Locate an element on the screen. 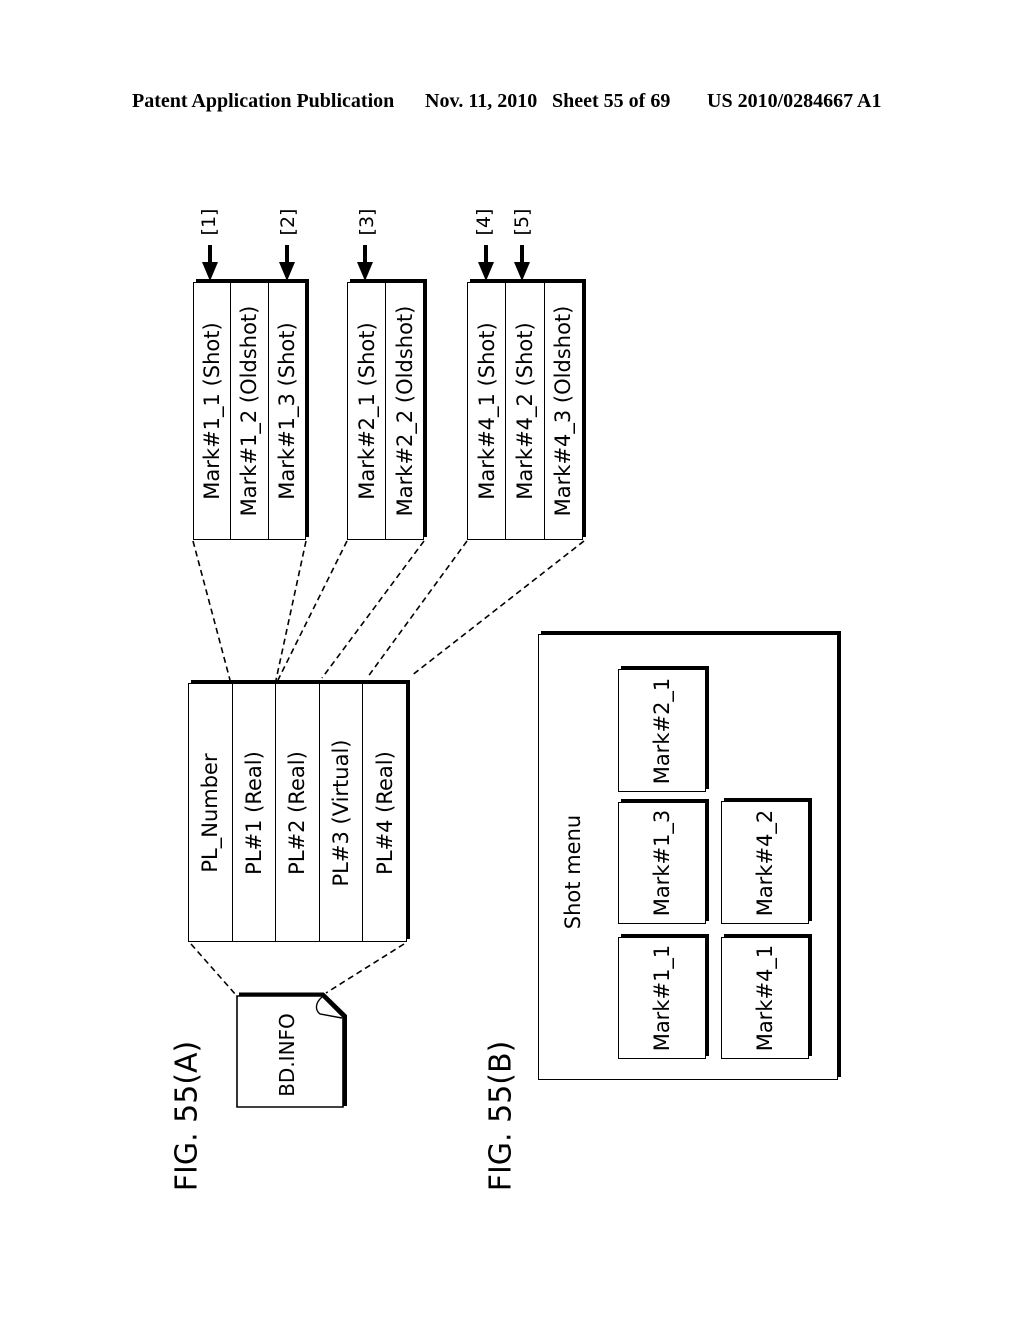 This screenshot has width=1024, height=1320. sheet-number: Sheet 55 of 69 is located at coordinates (611, 101).